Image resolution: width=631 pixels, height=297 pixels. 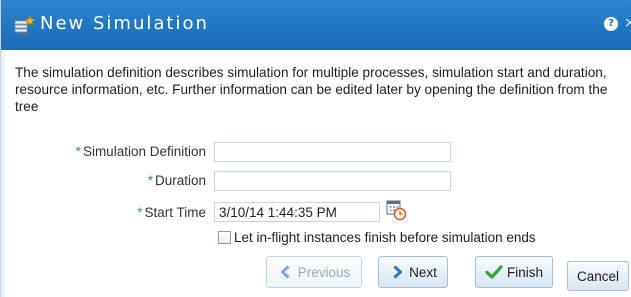 I want to click on date-time-picker-icon, so click(x=396, y=210).